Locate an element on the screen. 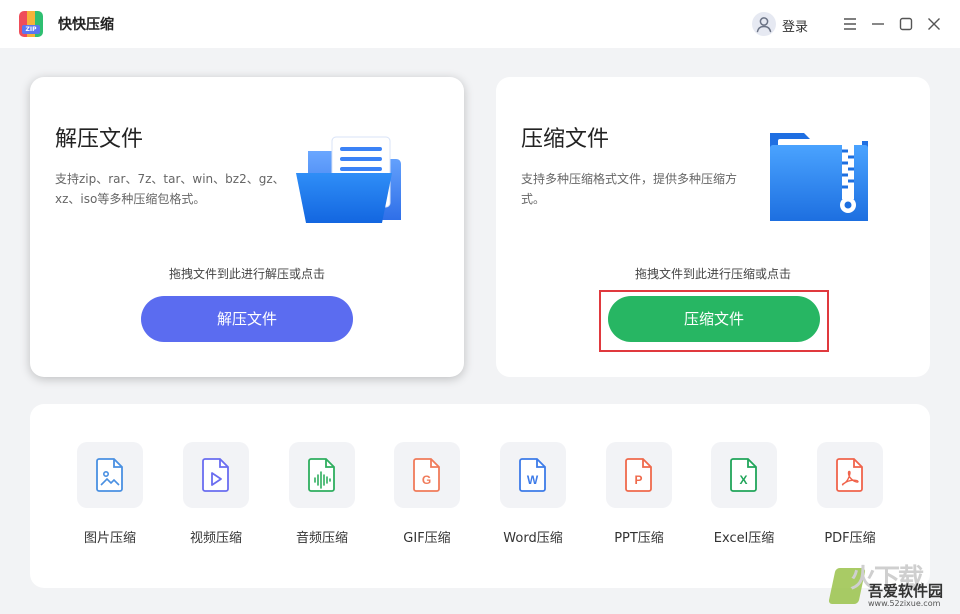 The width and height of the screenshot is (960, 614). ppt-icon-letter: P is located at coordinates (638, 480).